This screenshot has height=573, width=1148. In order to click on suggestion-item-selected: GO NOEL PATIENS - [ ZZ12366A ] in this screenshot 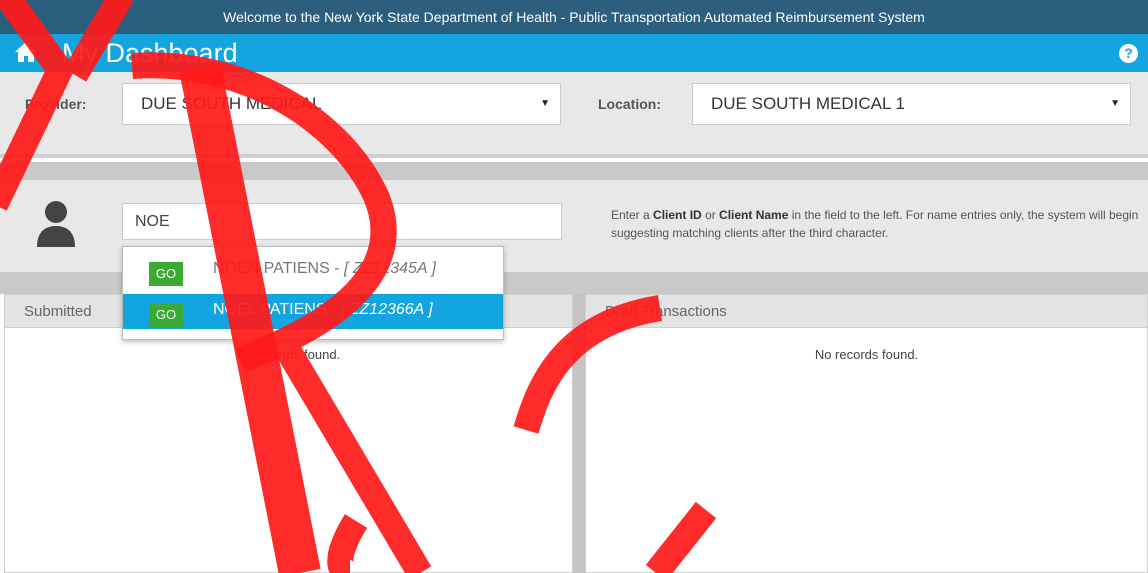, I will do `click(313, 311)`.